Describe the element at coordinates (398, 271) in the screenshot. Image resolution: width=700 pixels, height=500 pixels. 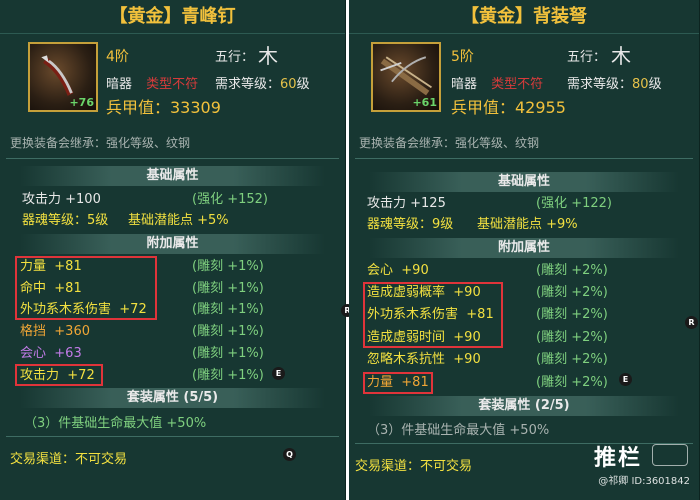
I see `right-extra-0: 会心 +90` at that location.